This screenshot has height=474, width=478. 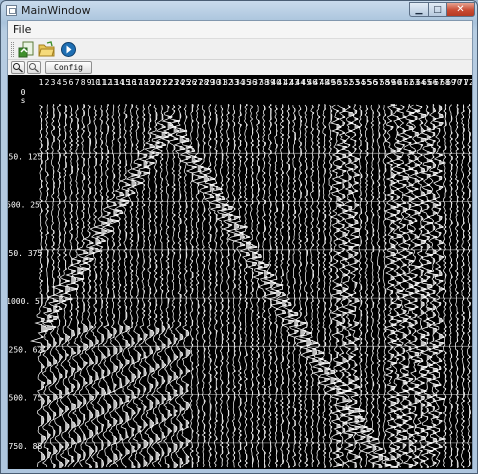 I want to click on trace-label: 8, so click(x=83, y=82).